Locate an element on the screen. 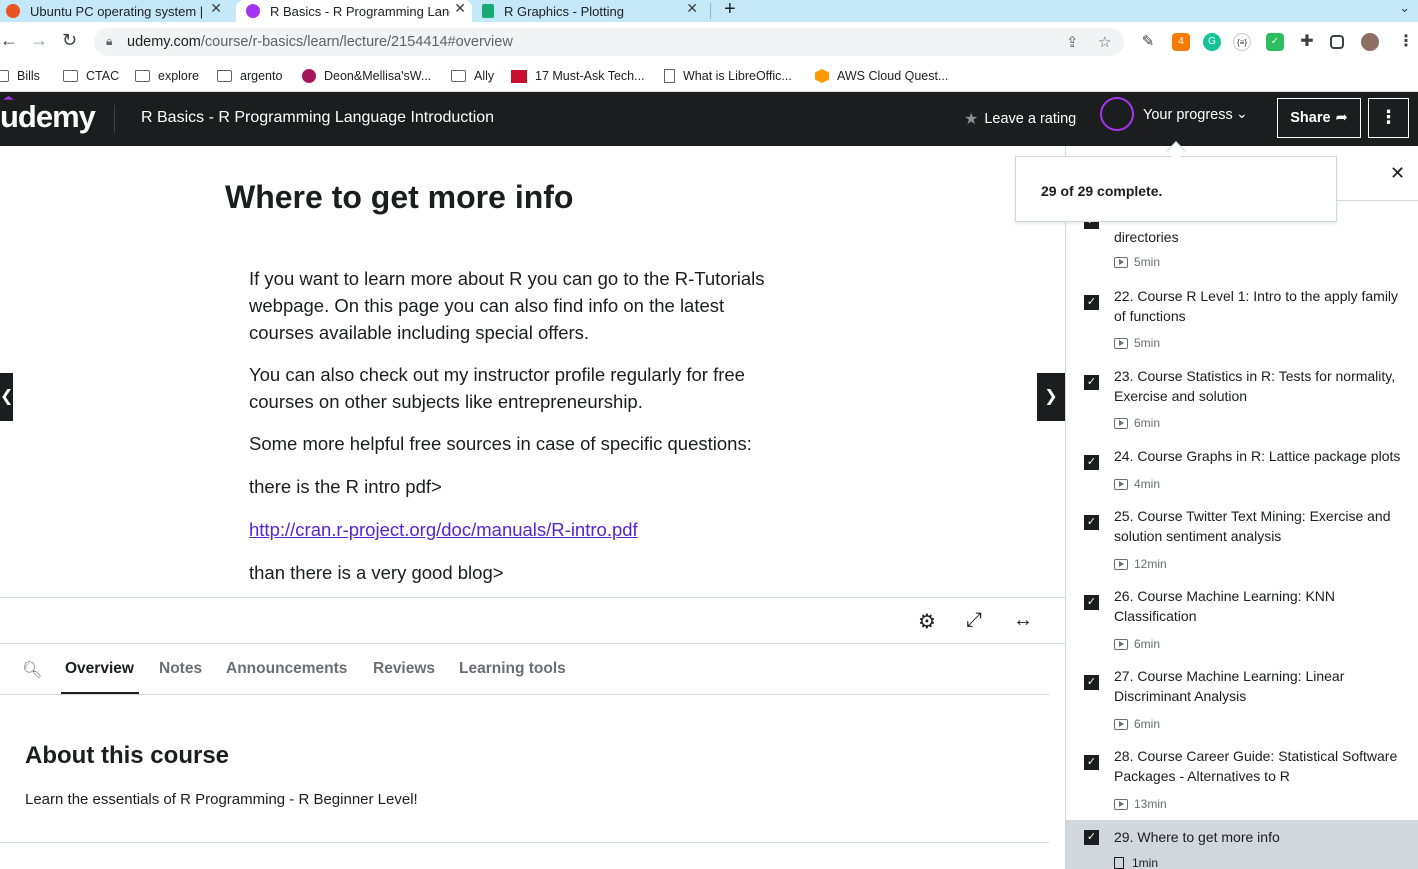 The height and width of the screenshot is (869, 1418). curriculum-item-29-current: ✓ 29. Where to get more info 1min is located at coordinates (1242, 844).